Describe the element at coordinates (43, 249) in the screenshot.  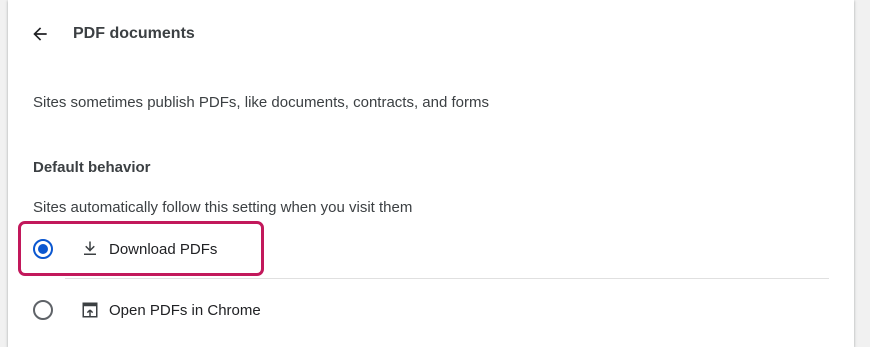
I see `radio-download-pdfs` at that location.